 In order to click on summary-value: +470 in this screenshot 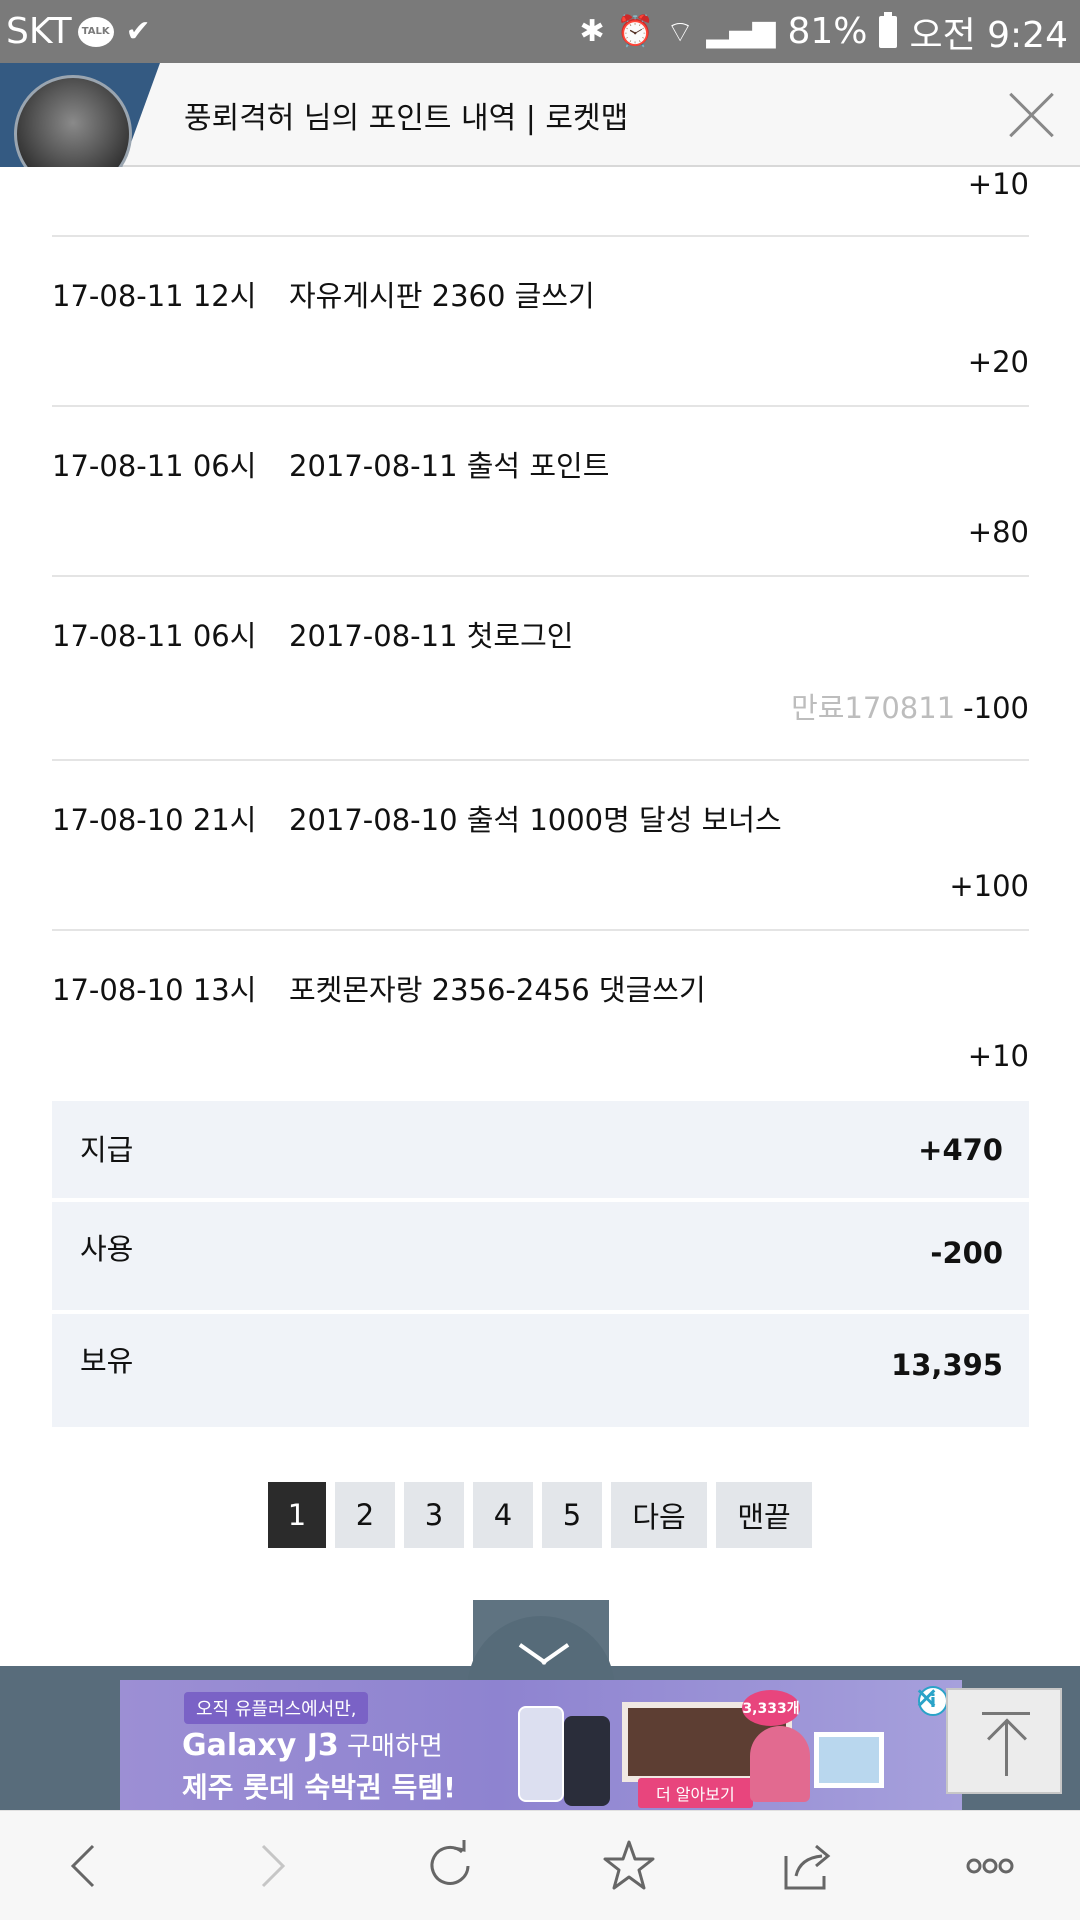, I will do `click(960, 1150)`.